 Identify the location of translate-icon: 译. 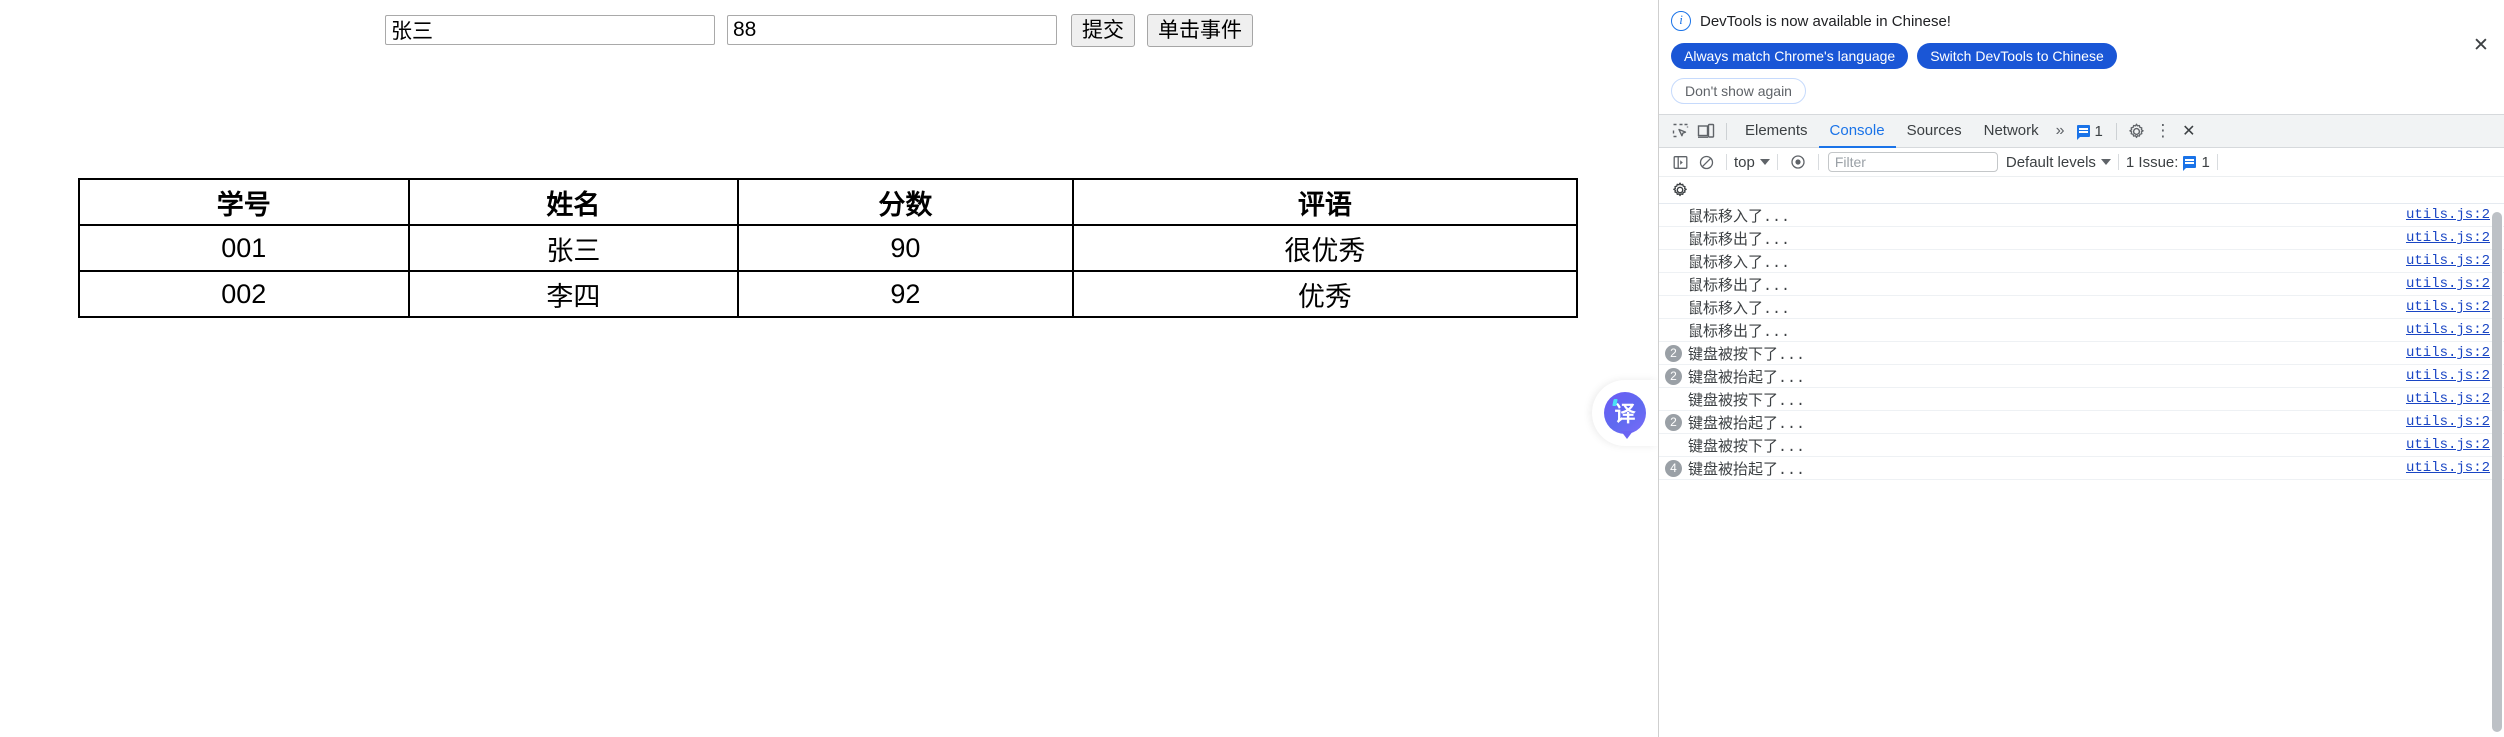
(1625, 415).